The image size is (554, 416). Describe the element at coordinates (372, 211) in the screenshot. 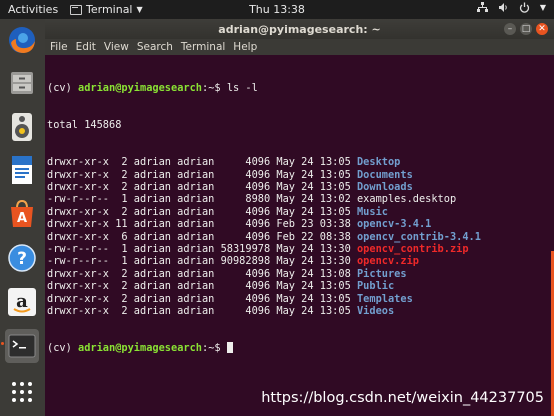

I see `file-name: Music` at that location.